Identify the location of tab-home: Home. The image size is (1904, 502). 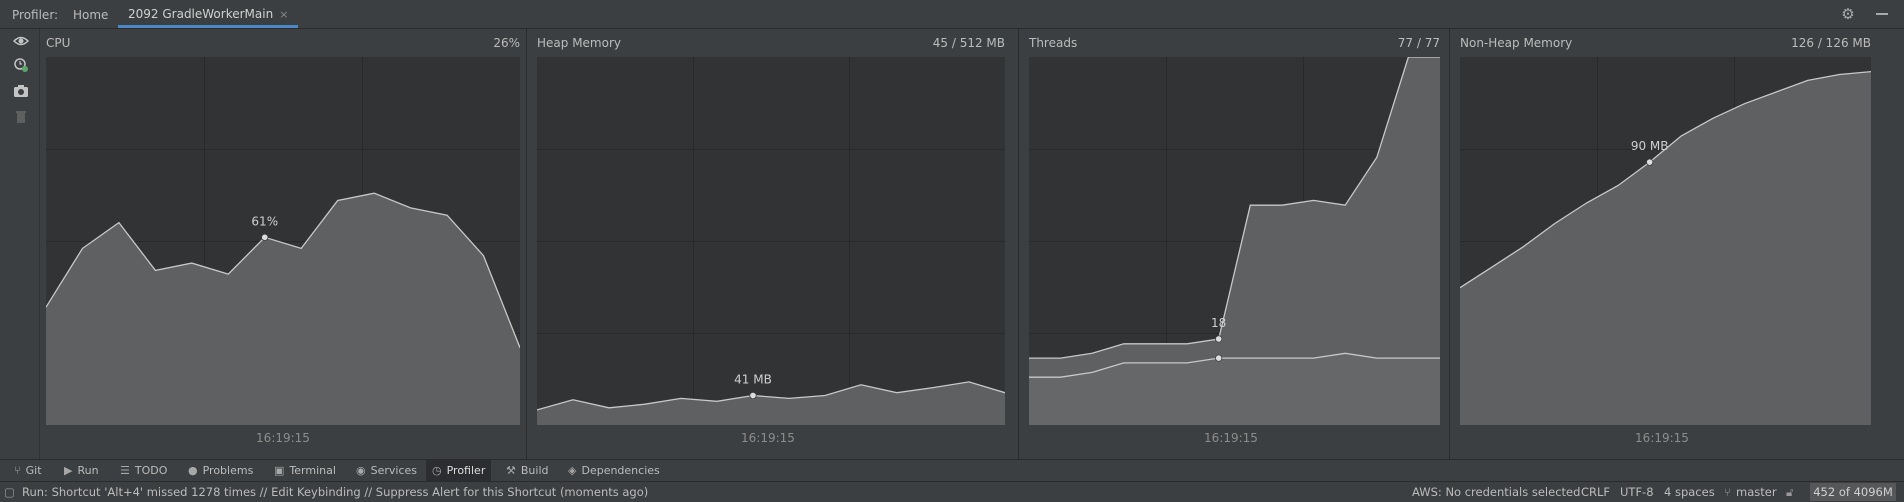
(90, 15).